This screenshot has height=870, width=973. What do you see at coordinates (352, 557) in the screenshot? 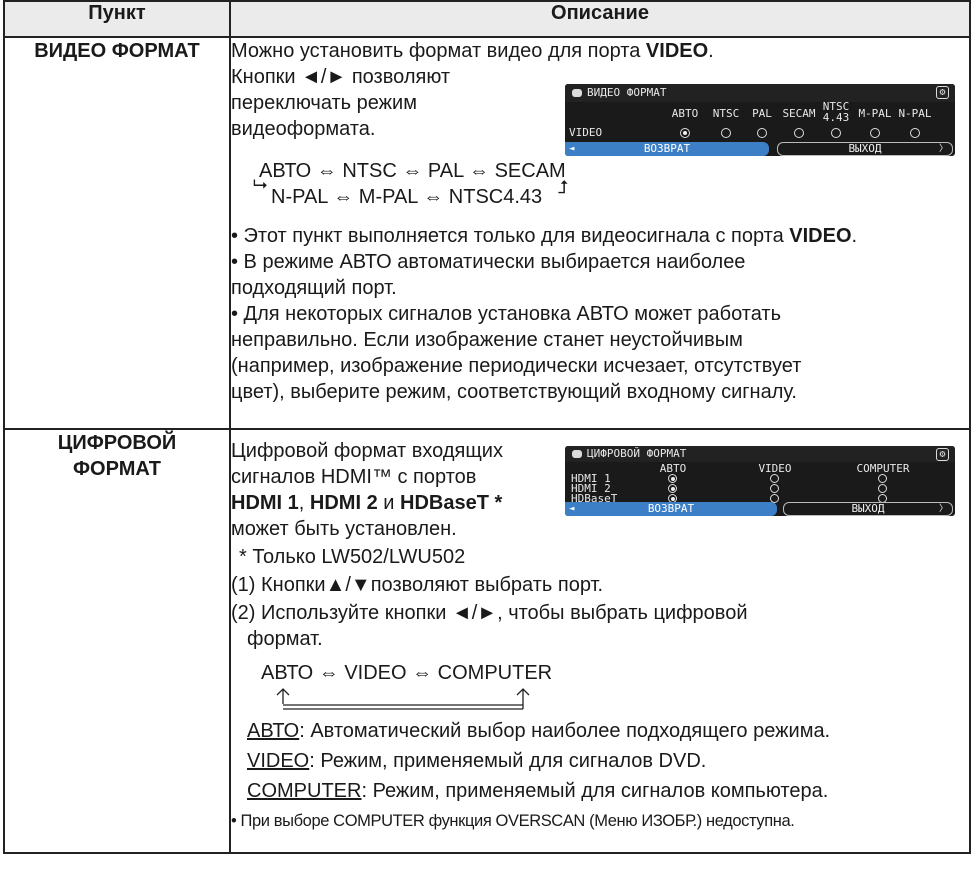
I see `digital-format-footnote: * Только LW502/LWU502` at bounding box center [352, 557].